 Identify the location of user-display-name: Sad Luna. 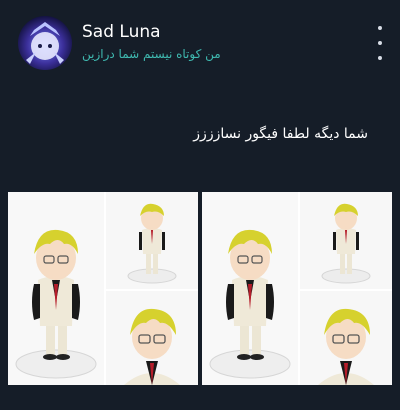
(121, 32).